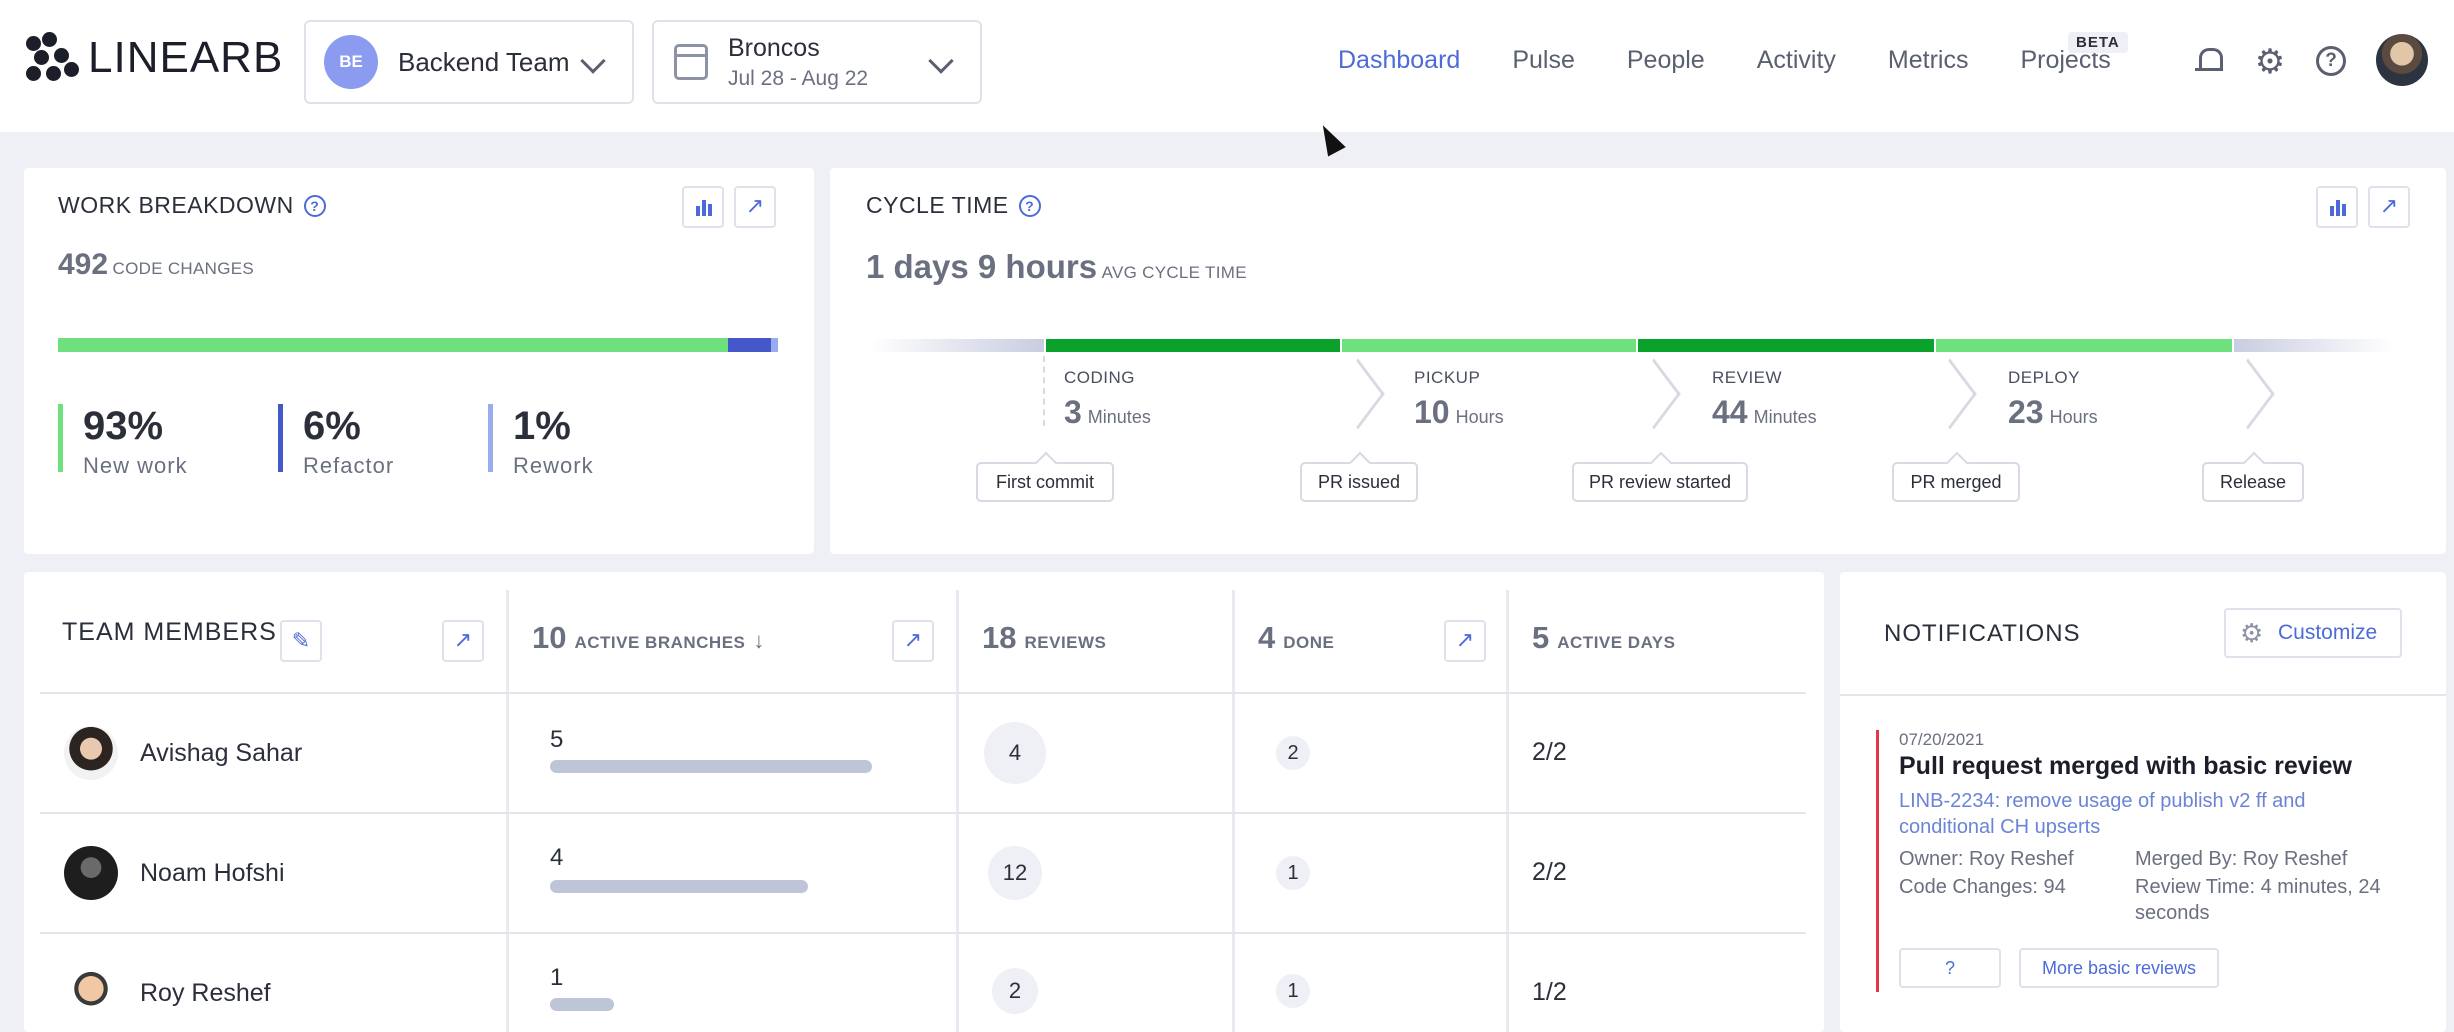 Image resolution: width=2454 pixels, height=1032 pixels. I want to click on nav-pulse: Pulse, so click(1543, 60).